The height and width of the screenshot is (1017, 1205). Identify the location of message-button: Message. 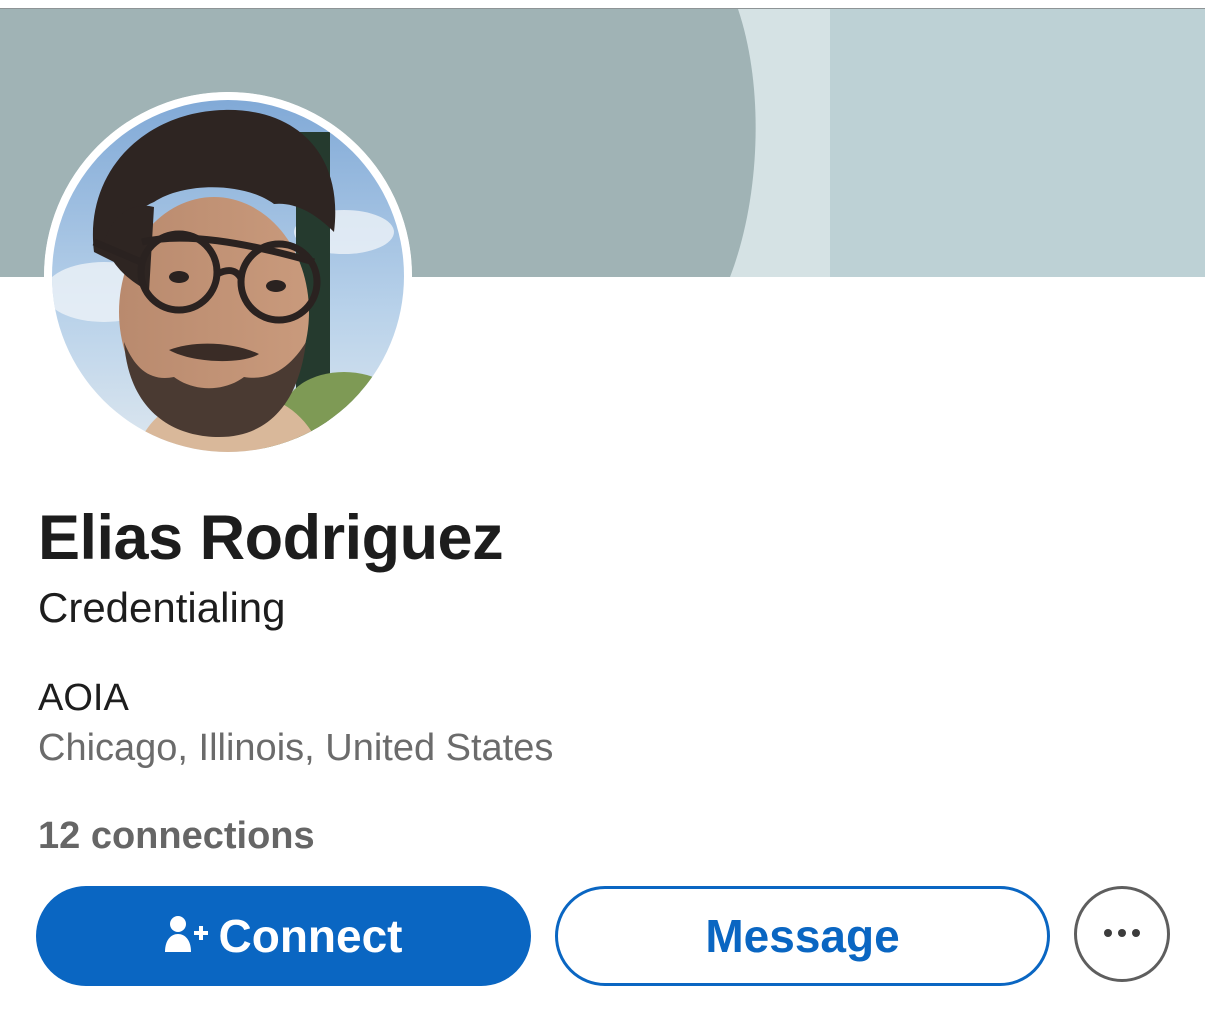
(802, 936).